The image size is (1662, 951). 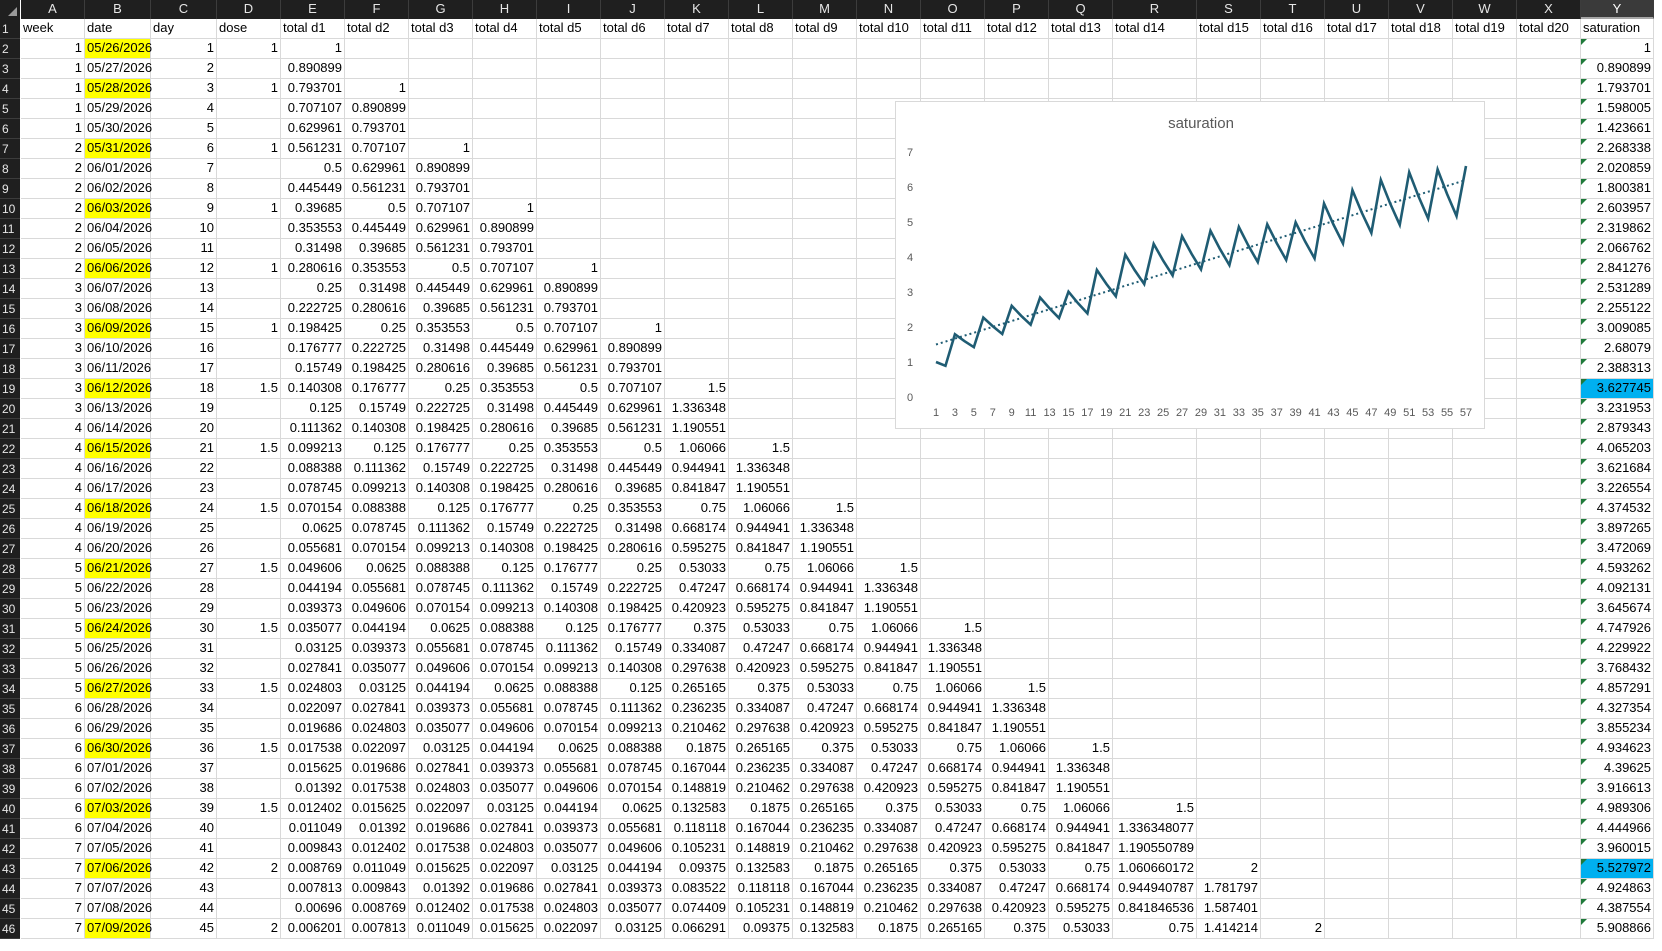 I want to click on table-cell: 3.226554, so click(x=1617, y=489).